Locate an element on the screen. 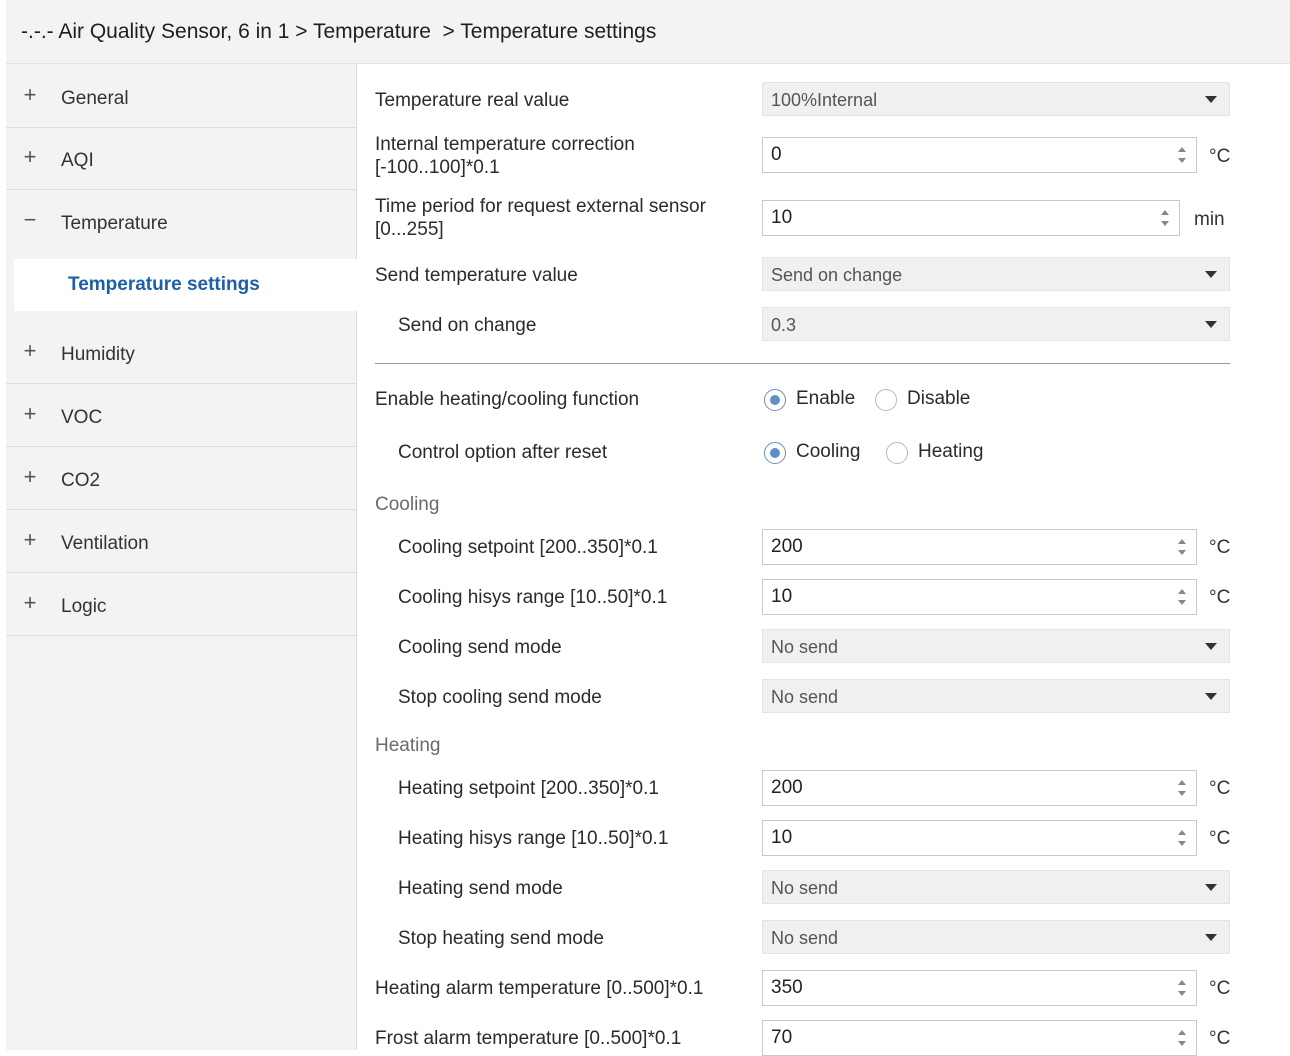 This screenshot has width=1290, height=1056. sidebar-item-temperature: − Temperature is located at coordinates (181, 222).